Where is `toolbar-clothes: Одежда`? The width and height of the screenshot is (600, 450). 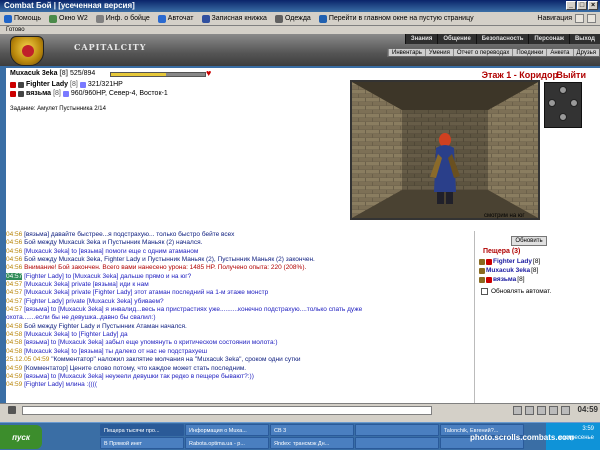 toolbar-clothes: Одежда is located at coordinates (292, 18).